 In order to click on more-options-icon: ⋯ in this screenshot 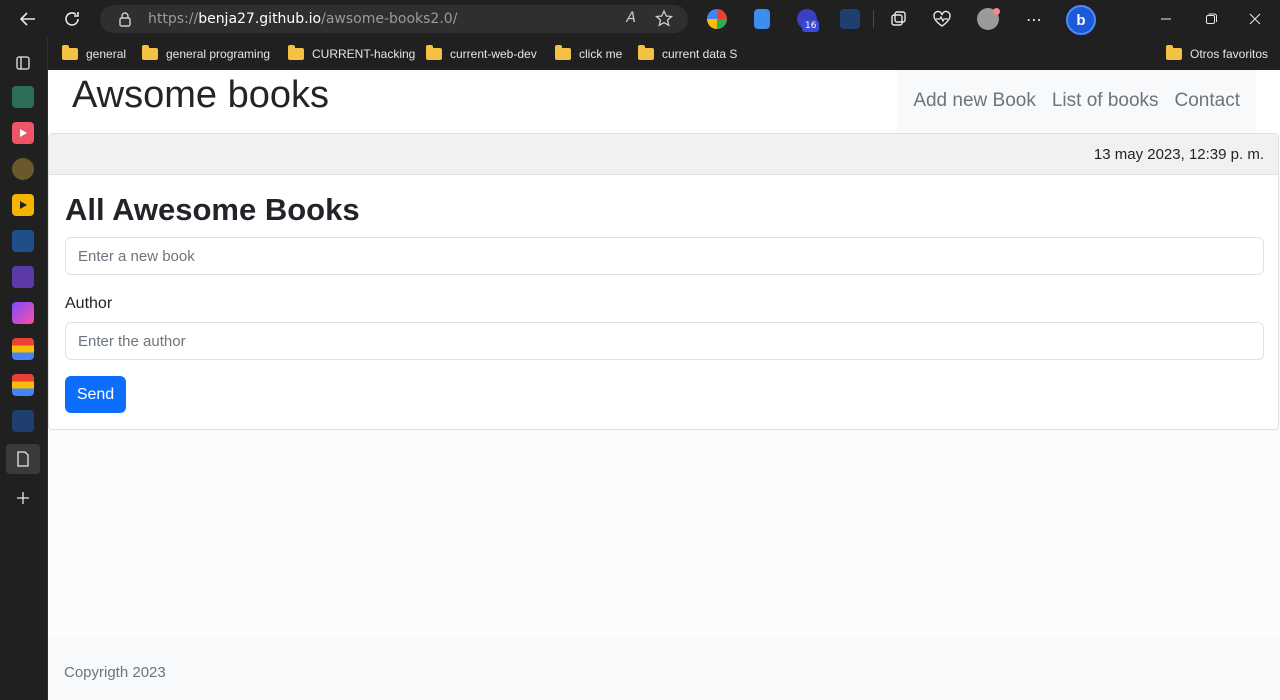, I will do `click(1034, 19)`.